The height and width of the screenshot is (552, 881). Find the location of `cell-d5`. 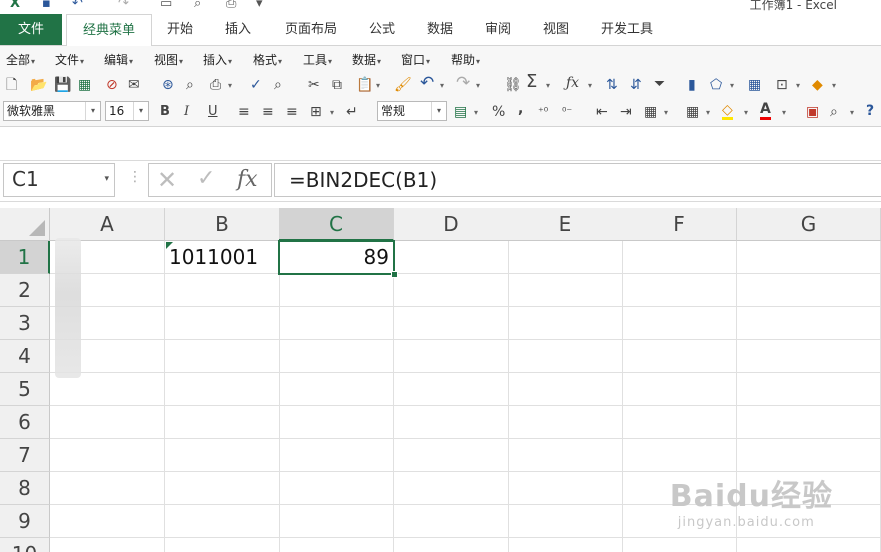

cell-d5 is located at coordinates (451, 389).